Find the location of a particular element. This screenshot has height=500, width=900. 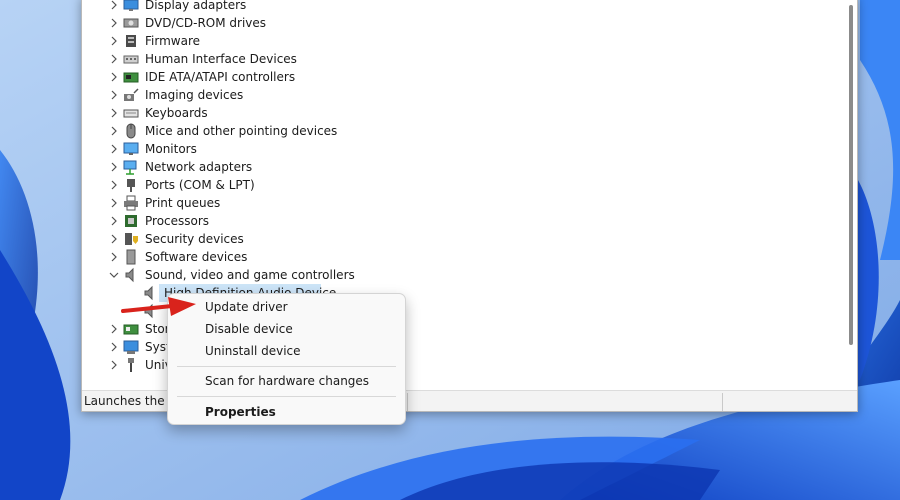

menu-item-uninstall-device: Uninstall device is located at coordinates (286, 351).